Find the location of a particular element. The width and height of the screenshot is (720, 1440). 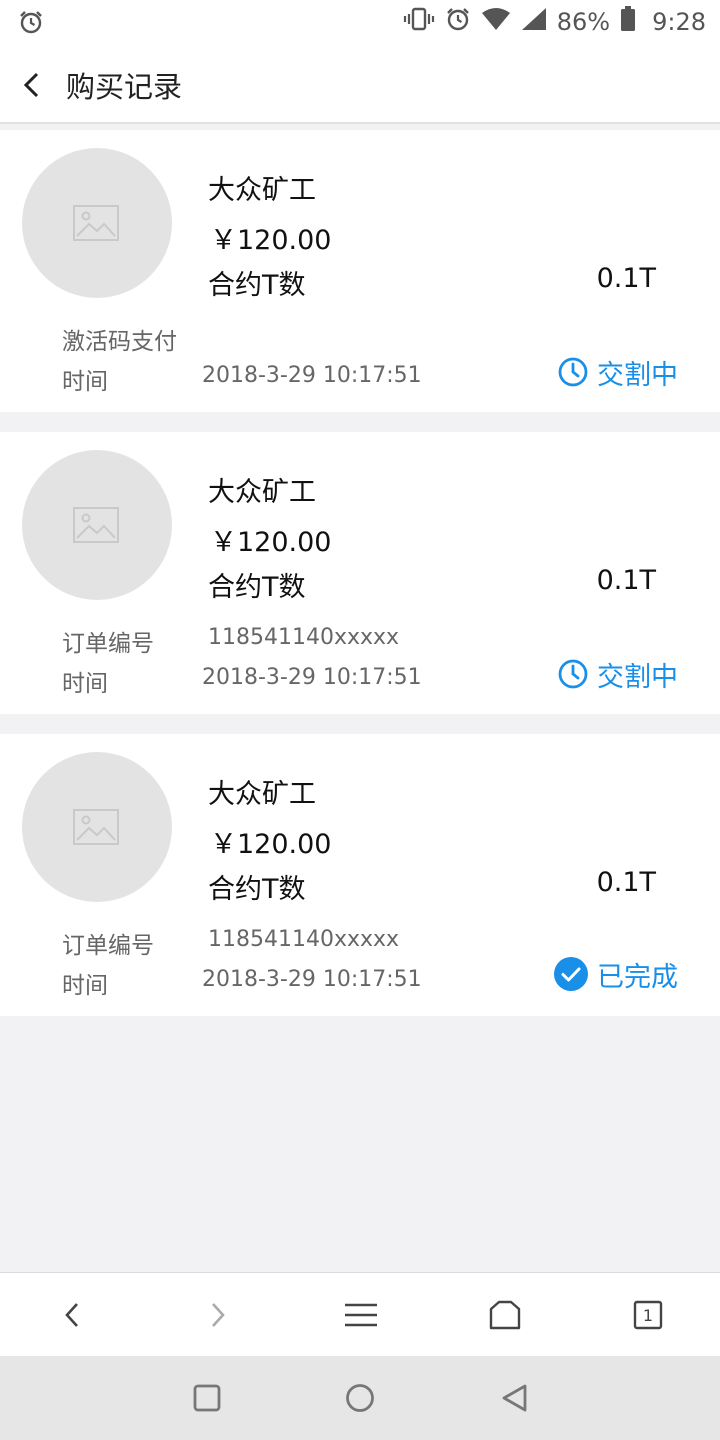

menu-icon is located at coordinates (361, 1315).